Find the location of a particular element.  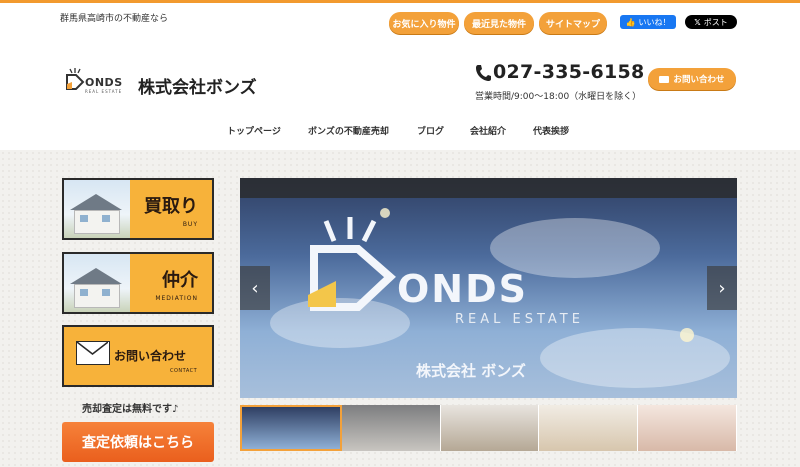

mediation-card-subtitle: MEDIATION is located at coordinates (176, 298).